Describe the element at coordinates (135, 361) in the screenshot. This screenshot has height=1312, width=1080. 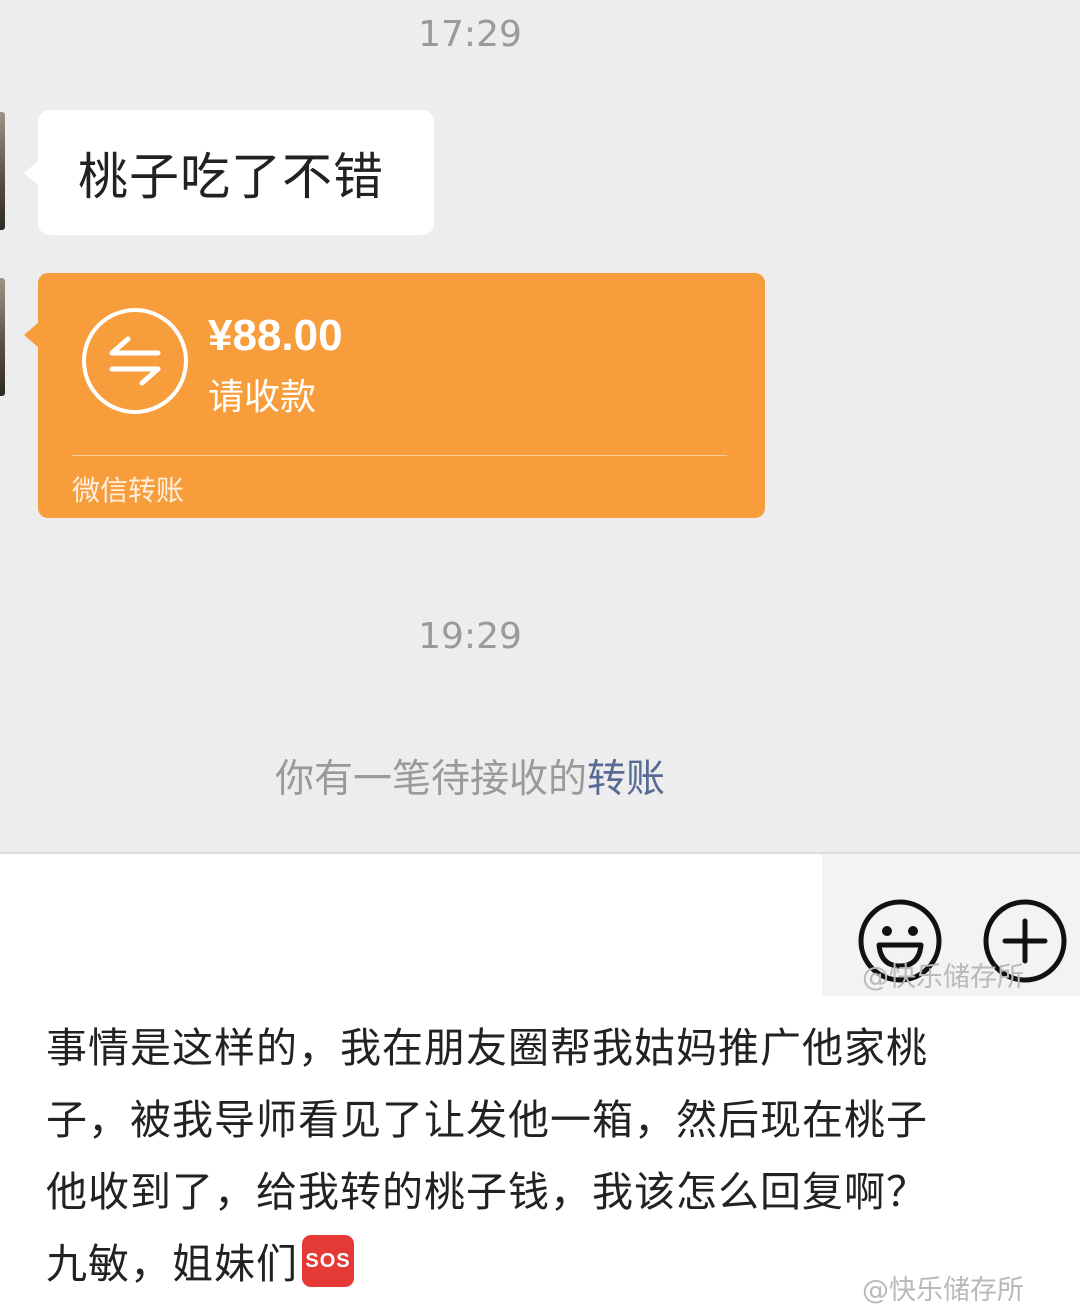
I see `transfer-arrows-icon` at that location.